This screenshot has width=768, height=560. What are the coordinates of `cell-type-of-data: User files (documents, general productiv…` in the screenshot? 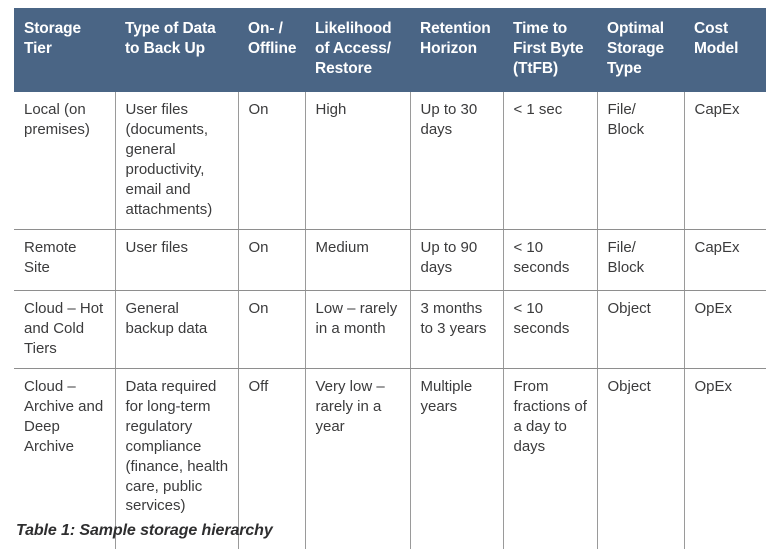 It's located at (176, 161).